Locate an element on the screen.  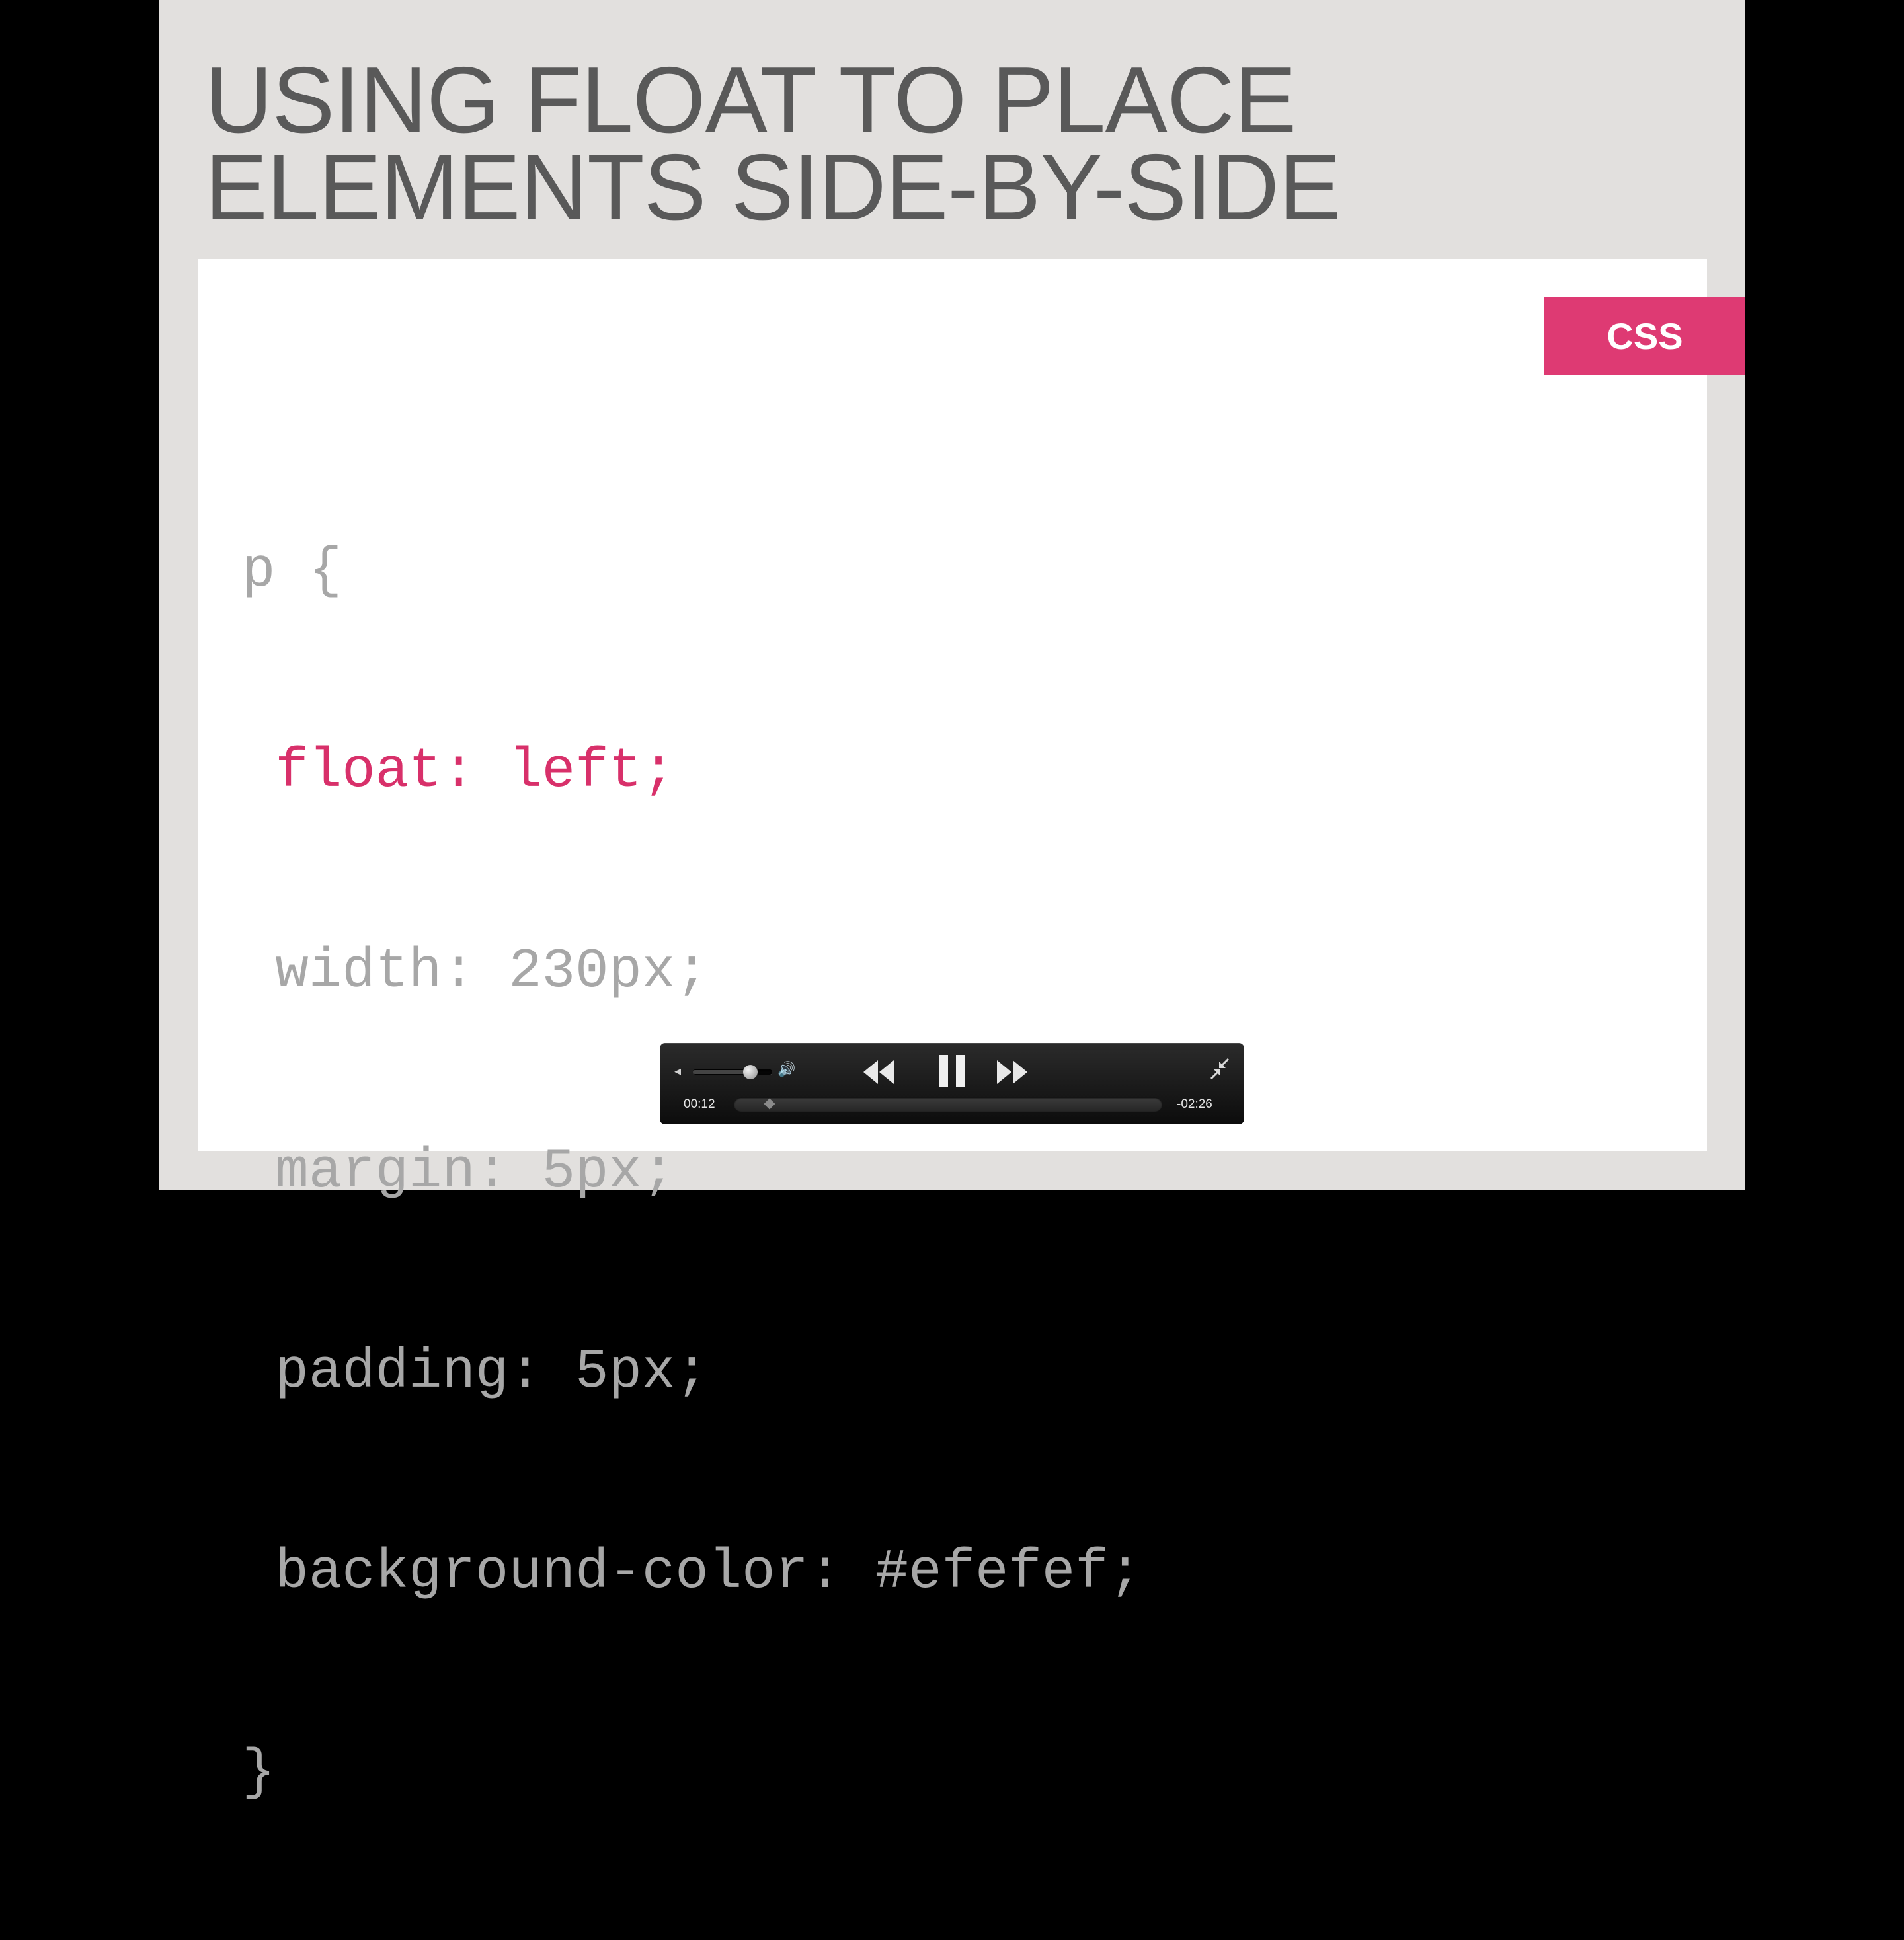
volume-slider-knob is located at coordinates (750, 1072).